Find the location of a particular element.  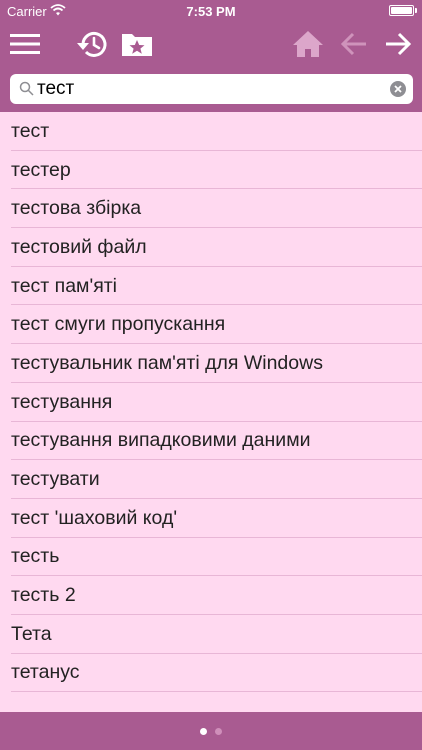

list-item: тест is located at coordinates (211, 131).